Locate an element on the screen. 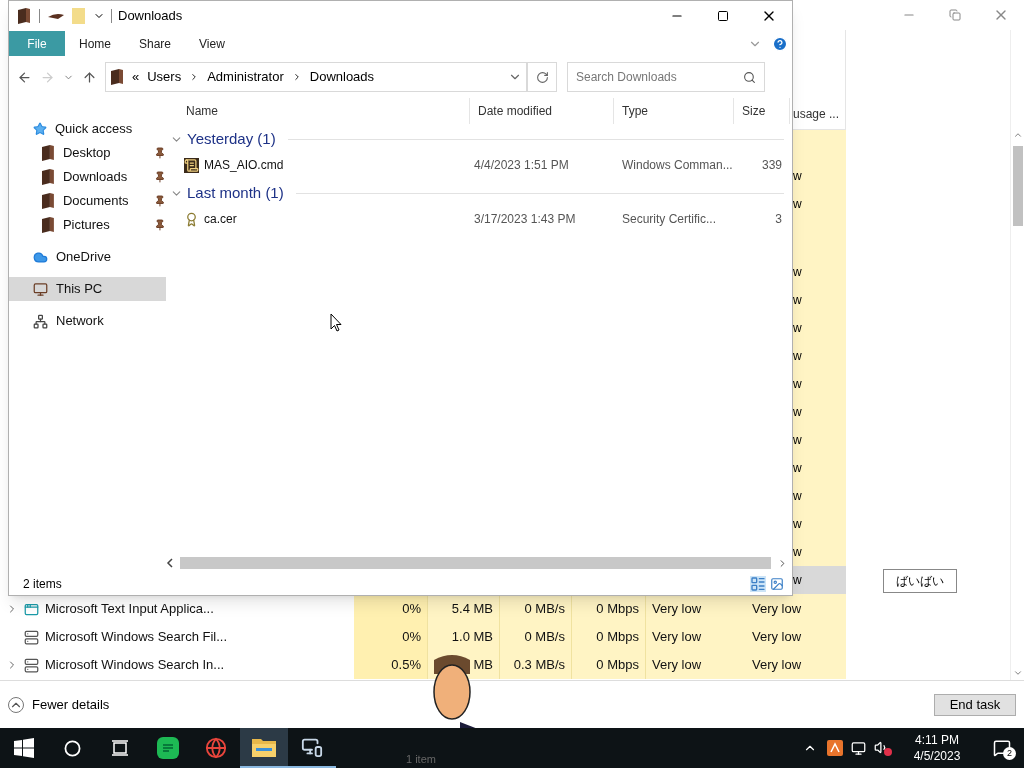 Image resolution: width=1024 pixels, height=768 pixels. notifications-icon is located at coordinates (1002, 748).